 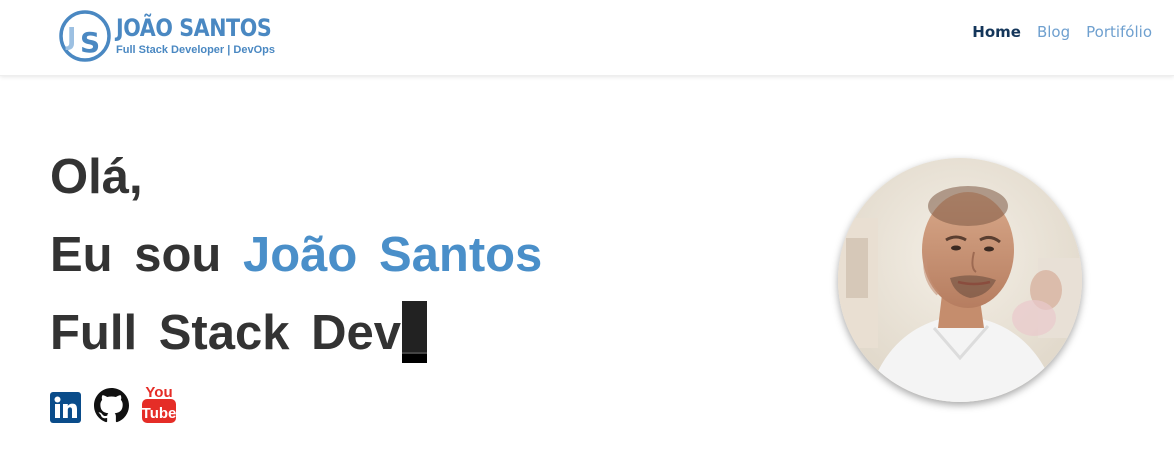 I want to click on js-logo-icon: J S, so click(x=85, y=36).